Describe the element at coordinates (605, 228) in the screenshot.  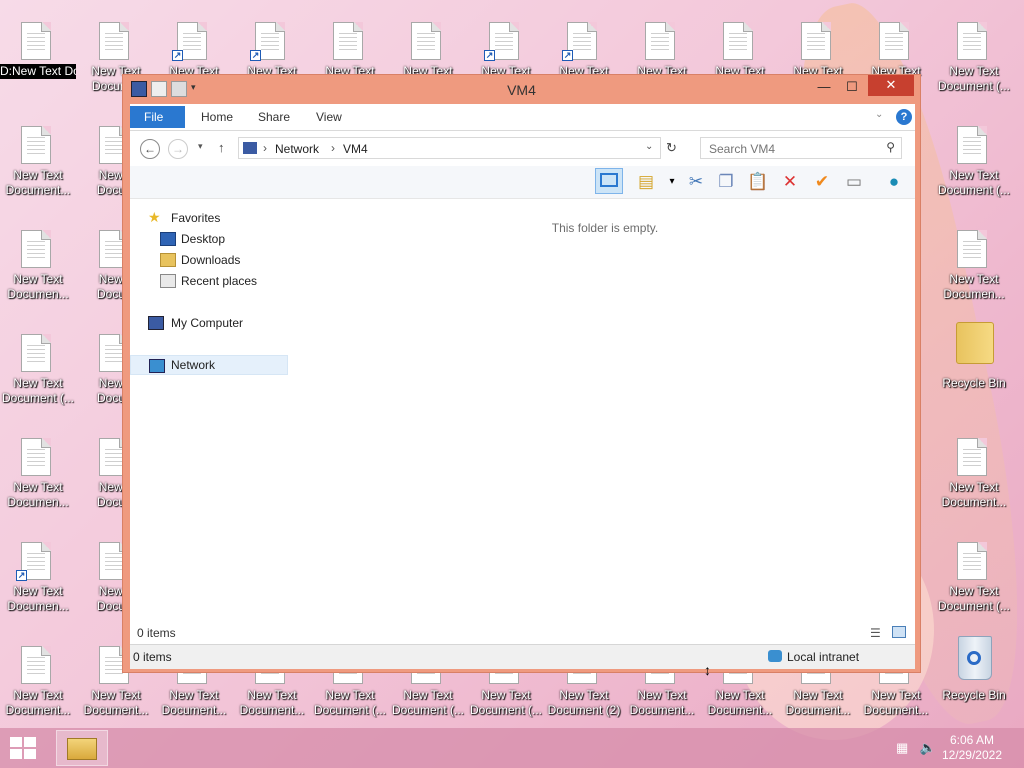
I see `empty-folder-message: This folder is empty.` at that location.